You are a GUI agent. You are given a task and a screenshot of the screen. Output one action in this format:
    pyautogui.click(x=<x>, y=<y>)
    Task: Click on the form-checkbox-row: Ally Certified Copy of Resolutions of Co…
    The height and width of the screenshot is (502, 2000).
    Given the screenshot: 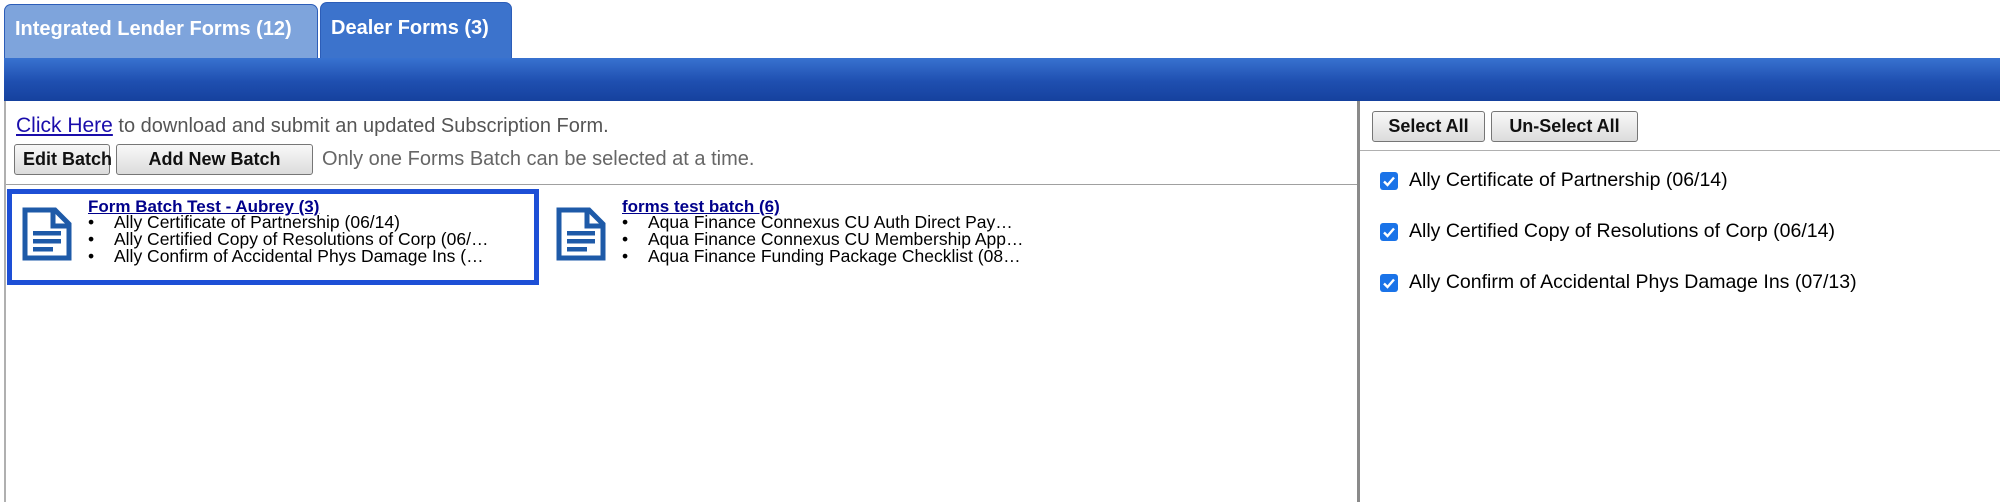 What is the action you would take?
    pyautogui.click(x=1607, y=231)
    